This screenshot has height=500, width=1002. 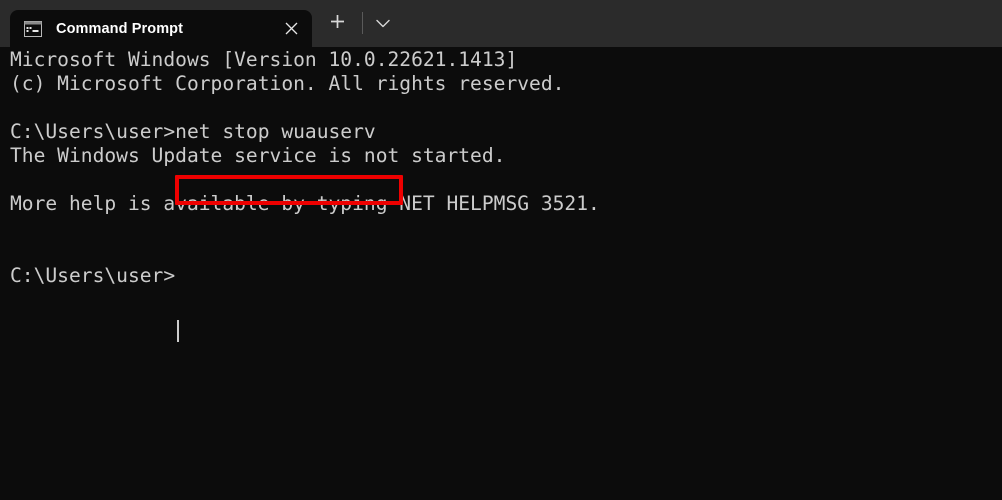 What do you see at coordinates (178, 331) in the screenshot?
I see `terminal-caret` at bounding box center [178, 331].